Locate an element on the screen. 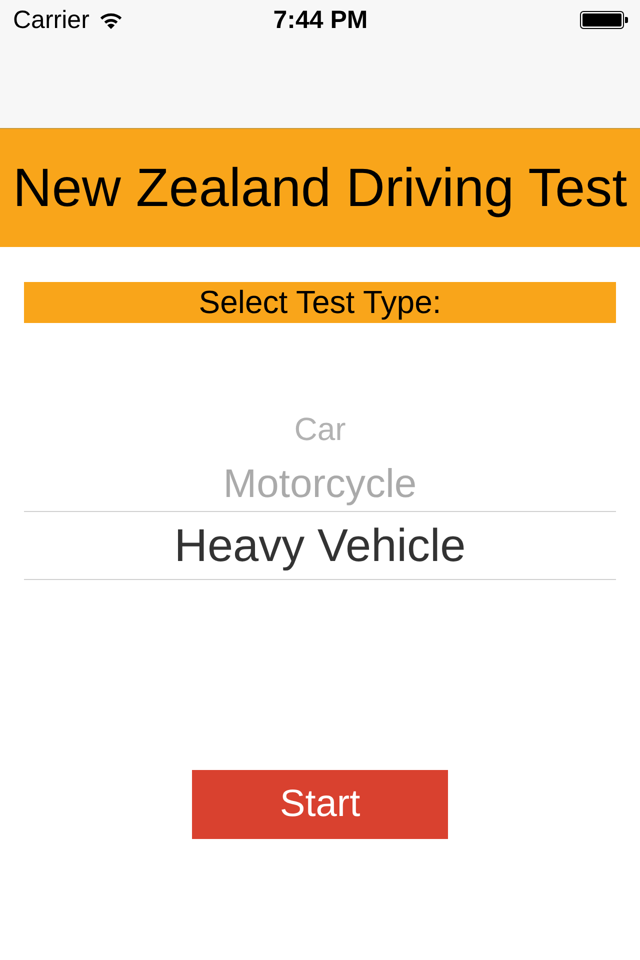 This screenshot has width=640, height=960. start-button: Start is located at coordinates (320, 804).